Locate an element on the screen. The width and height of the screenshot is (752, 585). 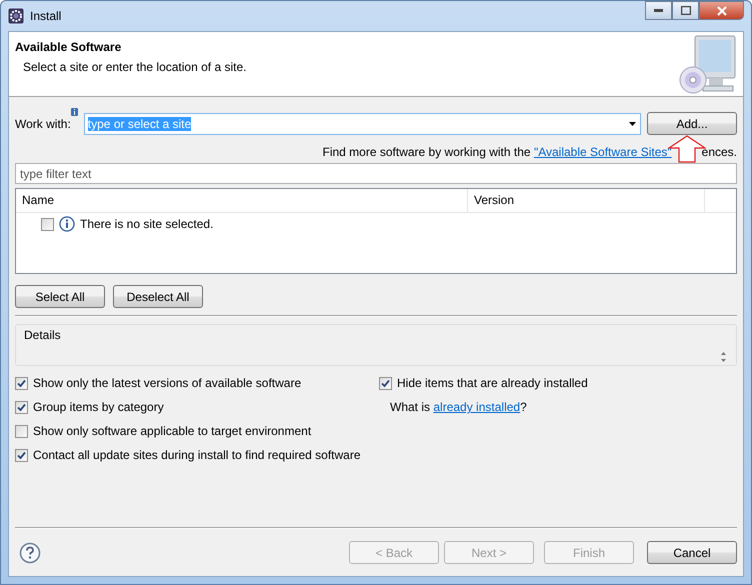
minimize-icon is located at coordinates (658, 10).